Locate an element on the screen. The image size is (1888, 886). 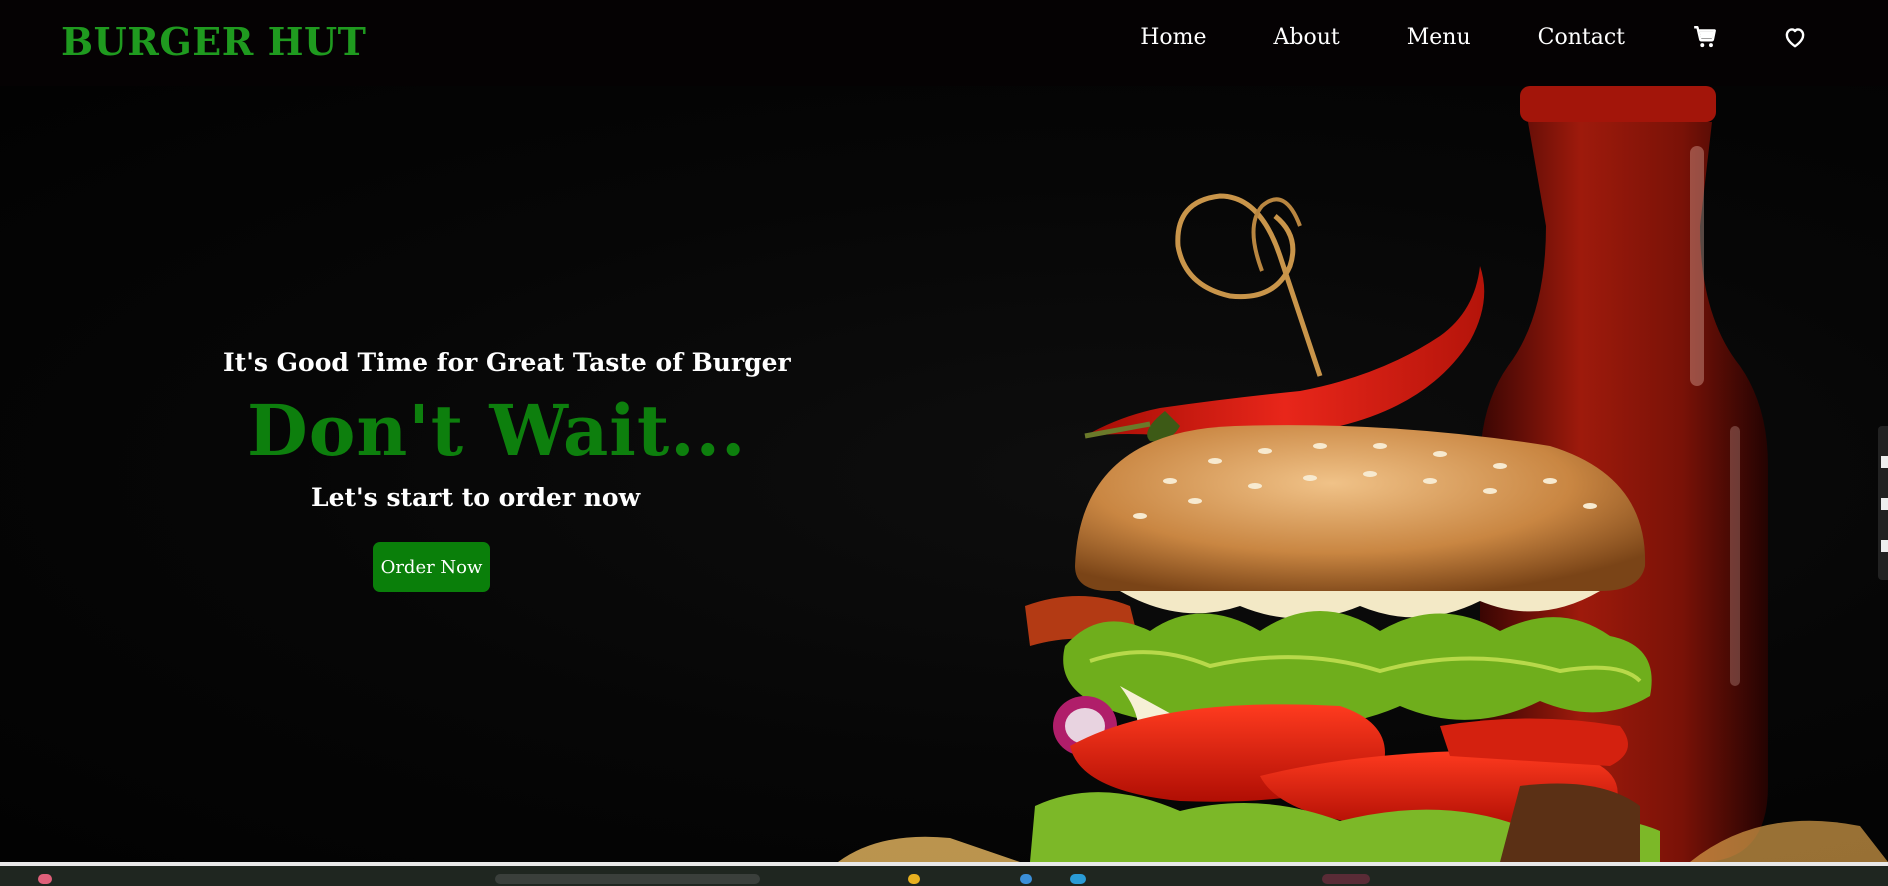
order-now-button: Order Now is located at coordinates (431, 567).